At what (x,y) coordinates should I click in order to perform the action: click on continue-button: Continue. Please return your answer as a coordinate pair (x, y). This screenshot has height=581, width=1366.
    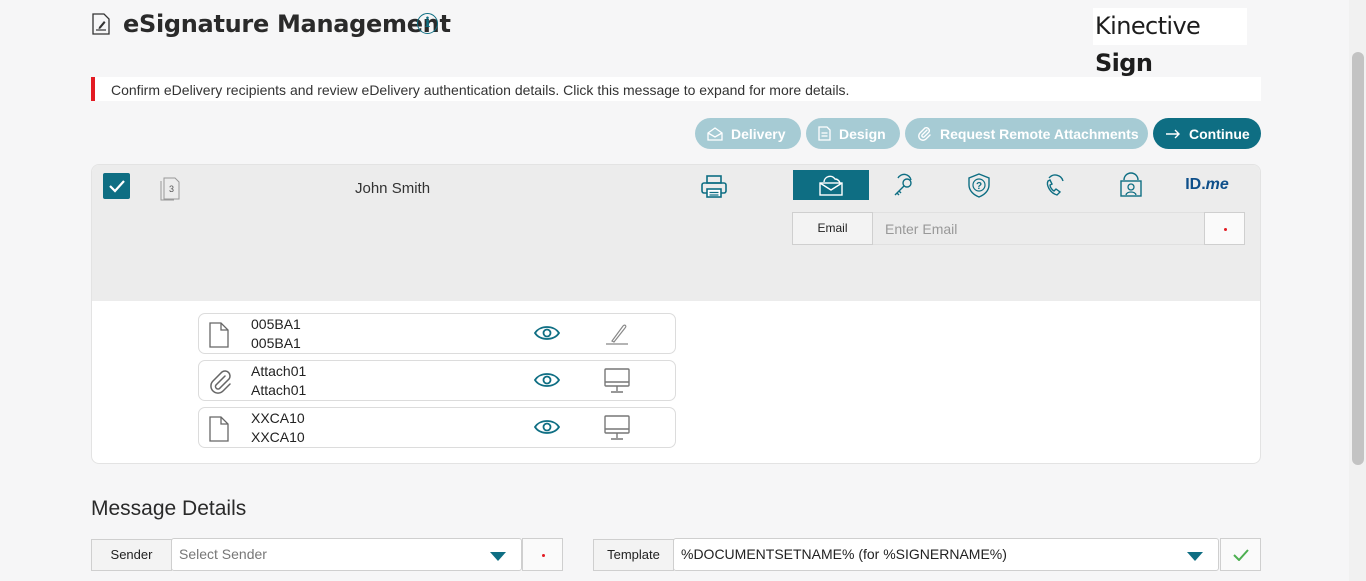
    Looking at the image, I should click on (1207, 133).